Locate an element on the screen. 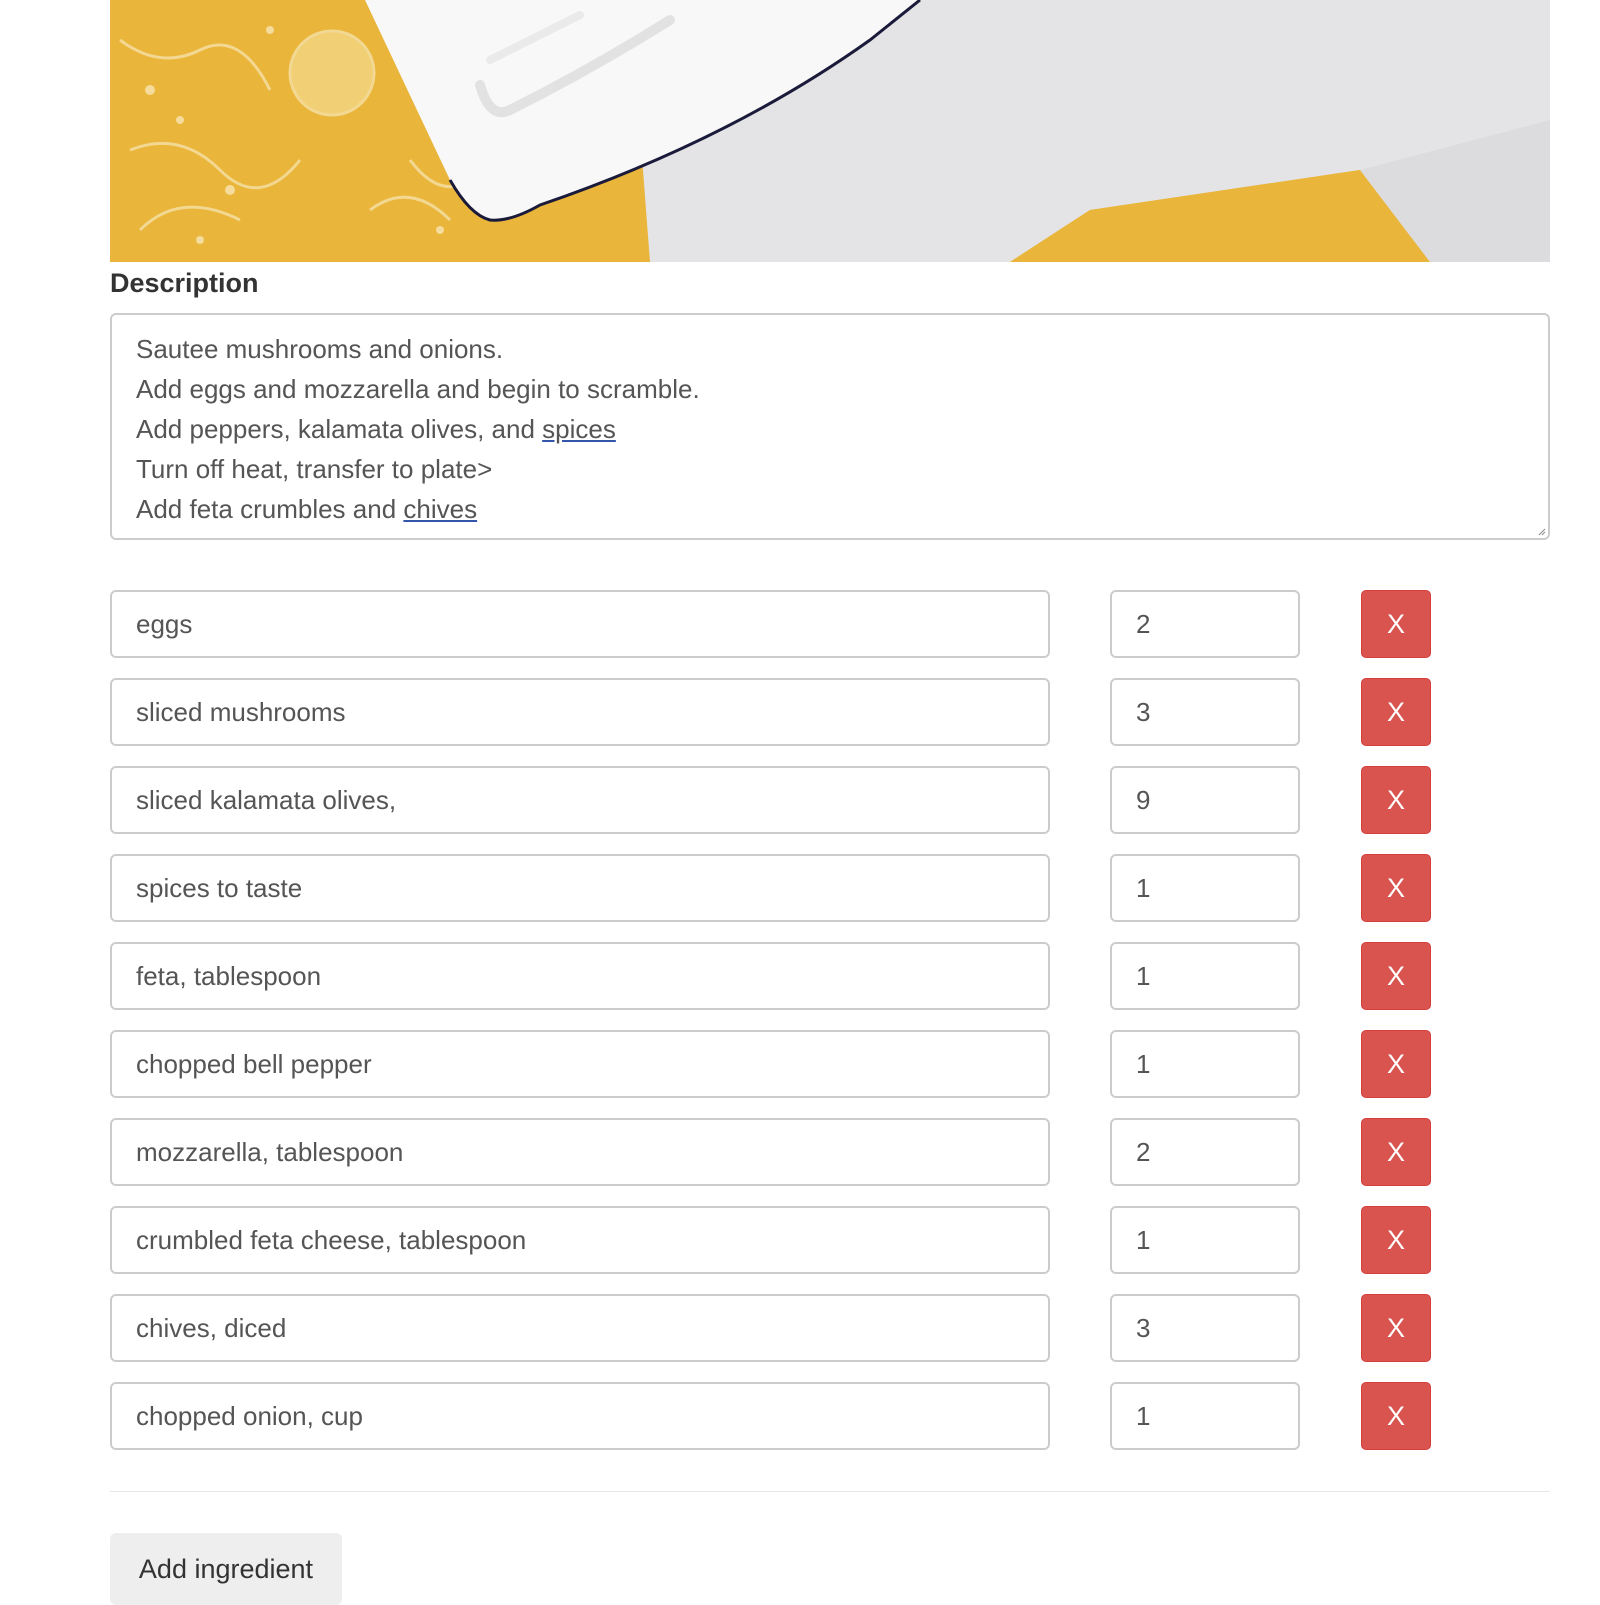 This screenshot has height=1605, width=1600. description-line-5-text: Add feta crumbles and chives is located at coordinates (307, 509).